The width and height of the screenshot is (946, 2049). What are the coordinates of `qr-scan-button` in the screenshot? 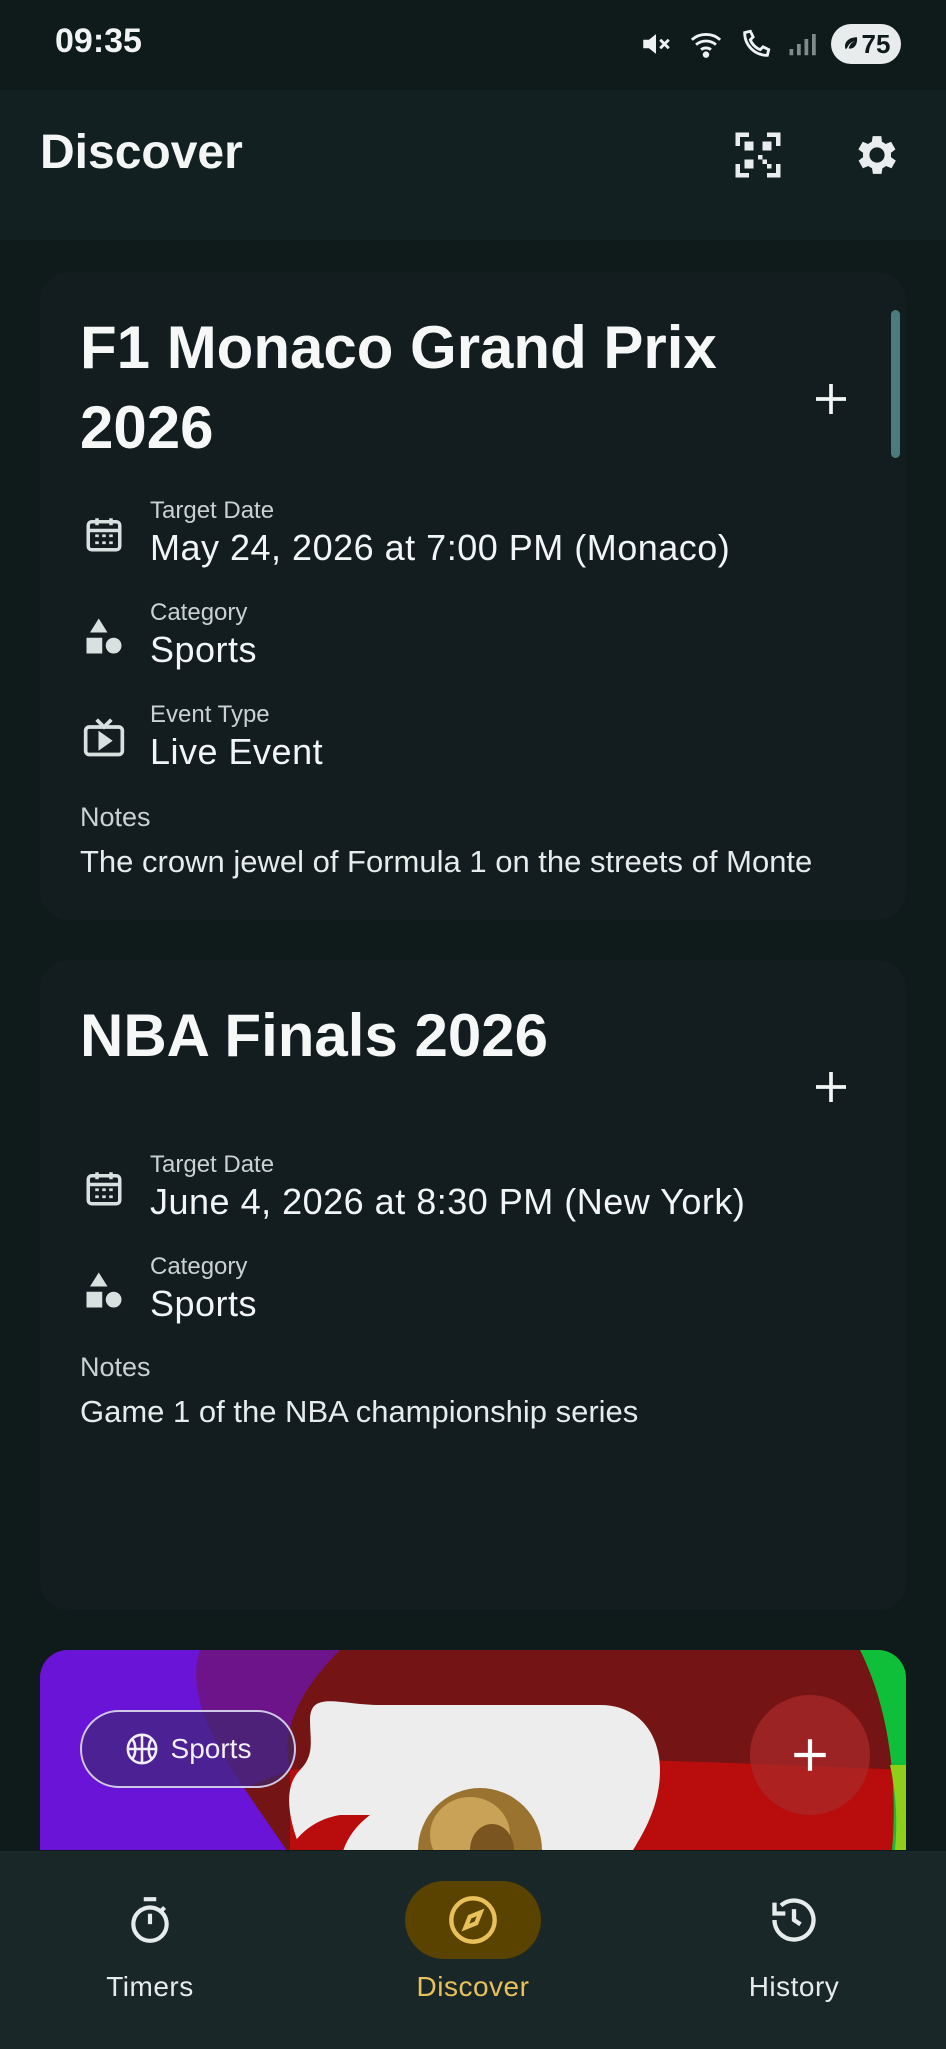 It's located at (758, 155).